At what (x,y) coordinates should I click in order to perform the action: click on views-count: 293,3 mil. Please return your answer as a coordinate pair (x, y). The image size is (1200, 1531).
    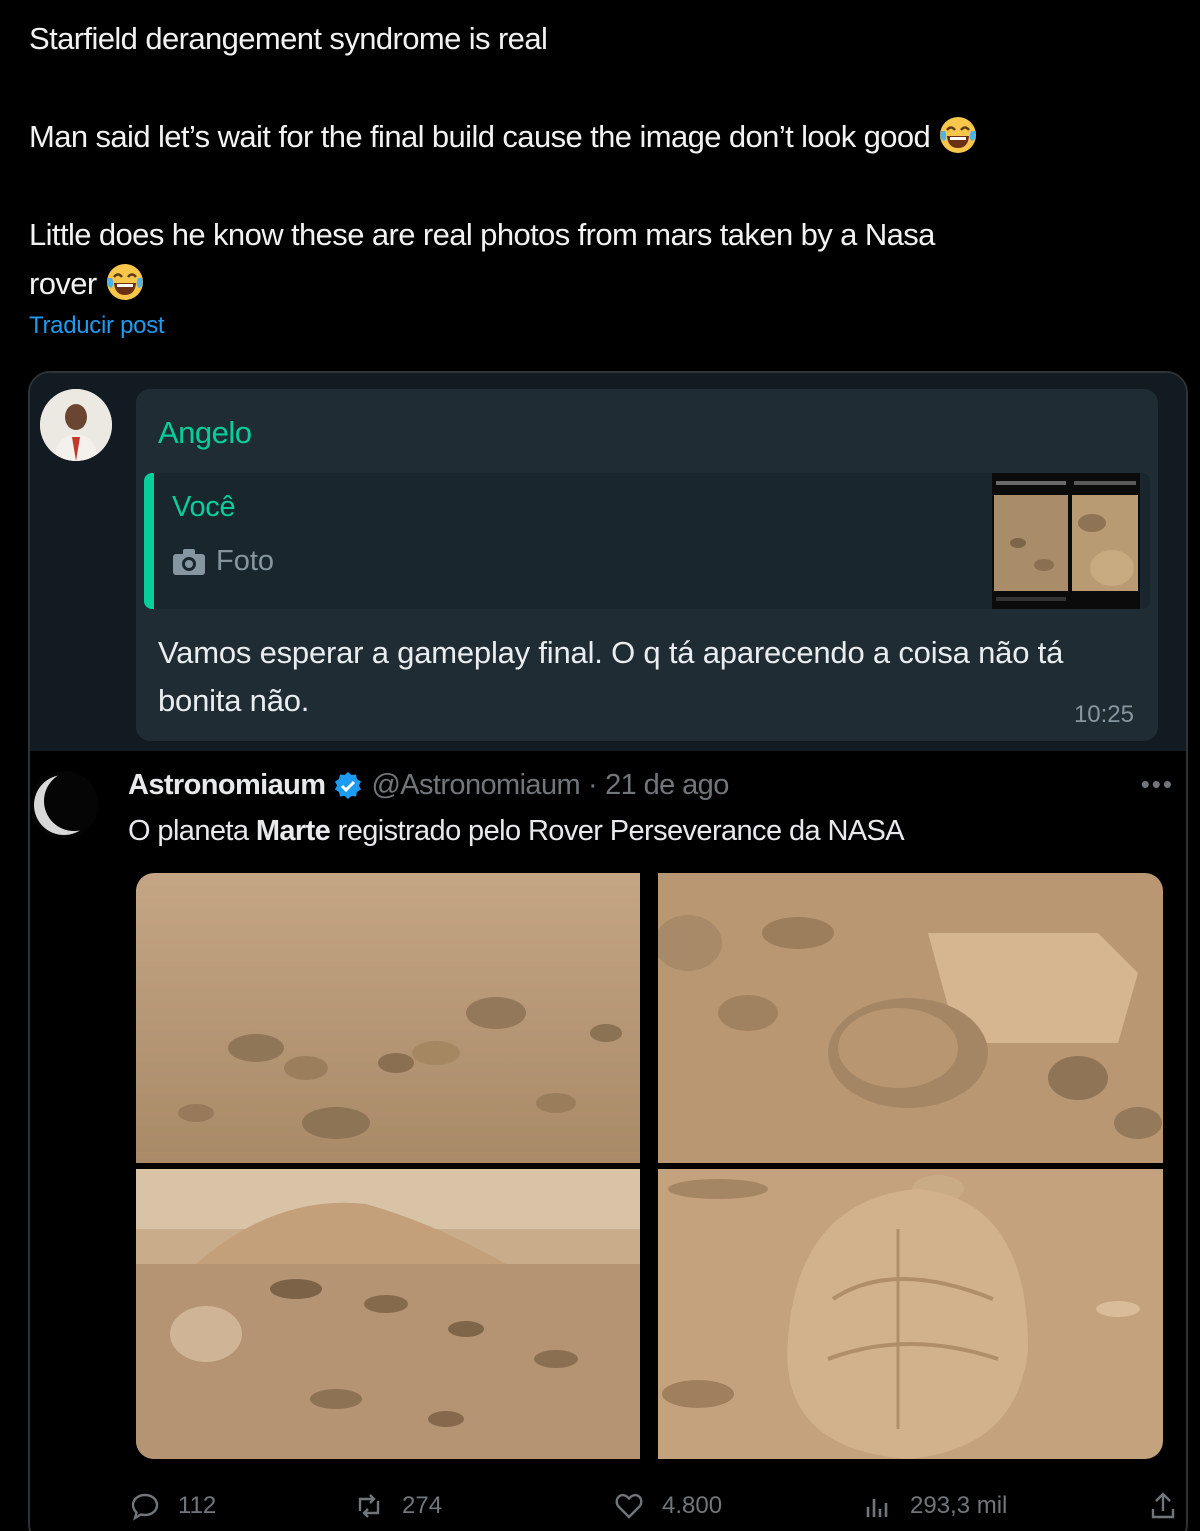
    Looking at the image, I should click on (959, 1505).